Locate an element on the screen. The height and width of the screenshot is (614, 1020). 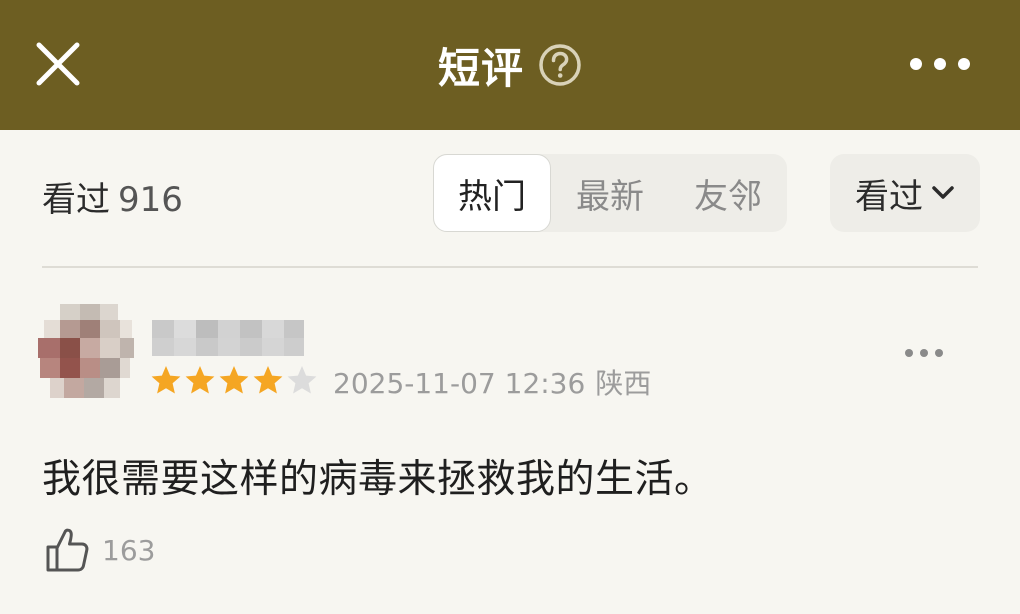
tab-friends: 友邻 is located at coordinates (728, 193).